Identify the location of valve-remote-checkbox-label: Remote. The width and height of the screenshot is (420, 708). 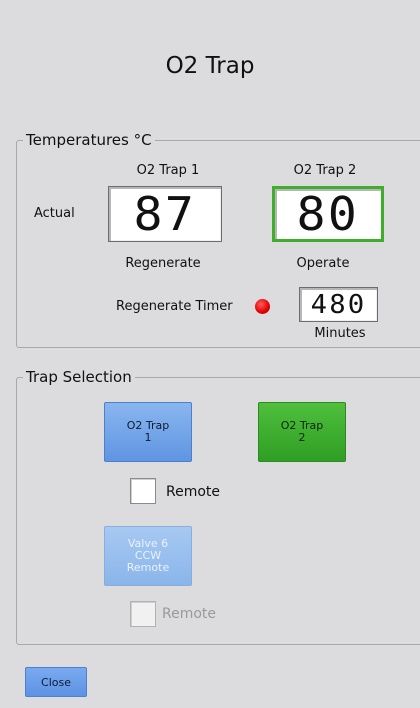
(189, 614).